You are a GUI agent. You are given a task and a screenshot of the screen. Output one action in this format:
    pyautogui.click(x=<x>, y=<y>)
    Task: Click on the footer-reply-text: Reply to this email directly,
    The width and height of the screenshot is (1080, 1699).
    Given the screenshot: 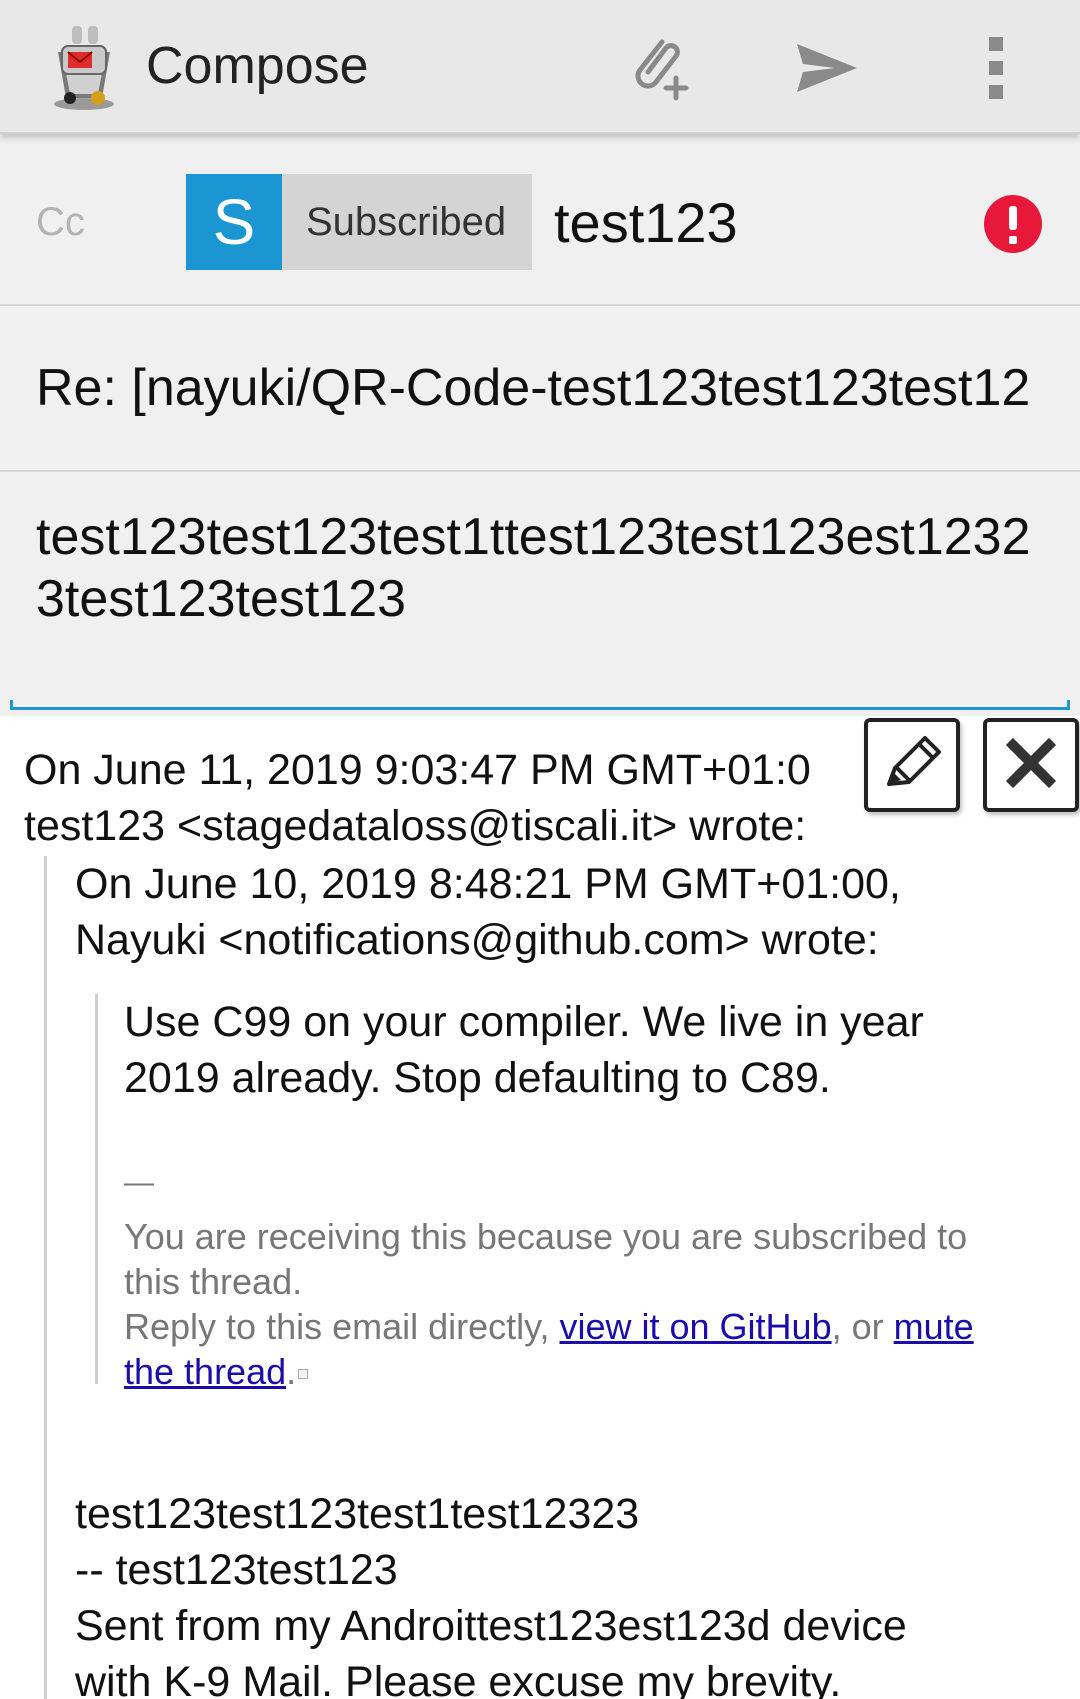 What is the action you would take?
    pyautogui.click(x=342, y=1326)
    